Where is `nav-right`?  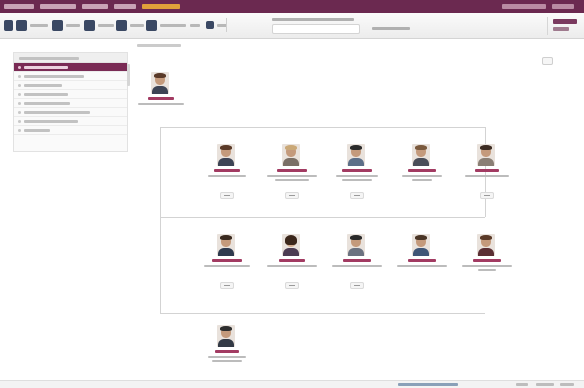
nav-right is located at coordinates (541, 6).